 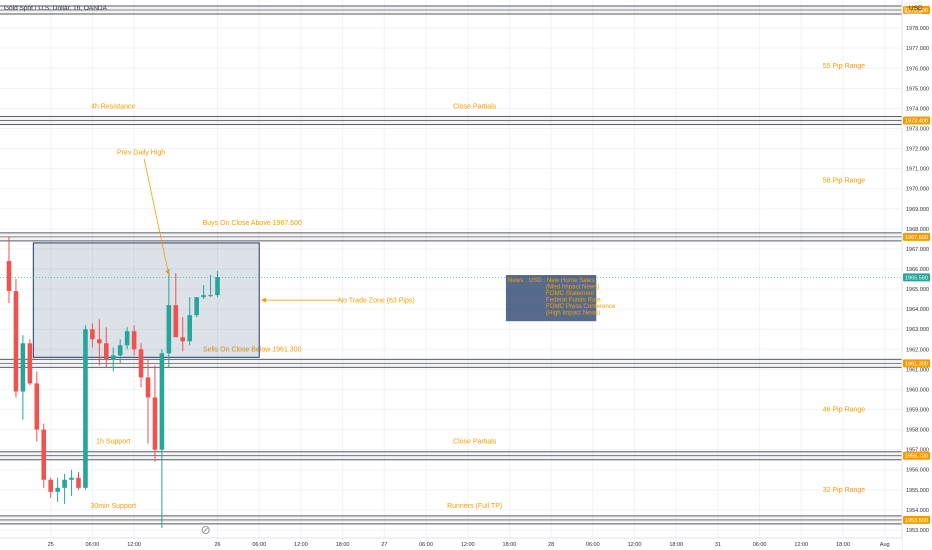 I want to click on no-trade-zone-arrowhead, so click(x=264, y=300).